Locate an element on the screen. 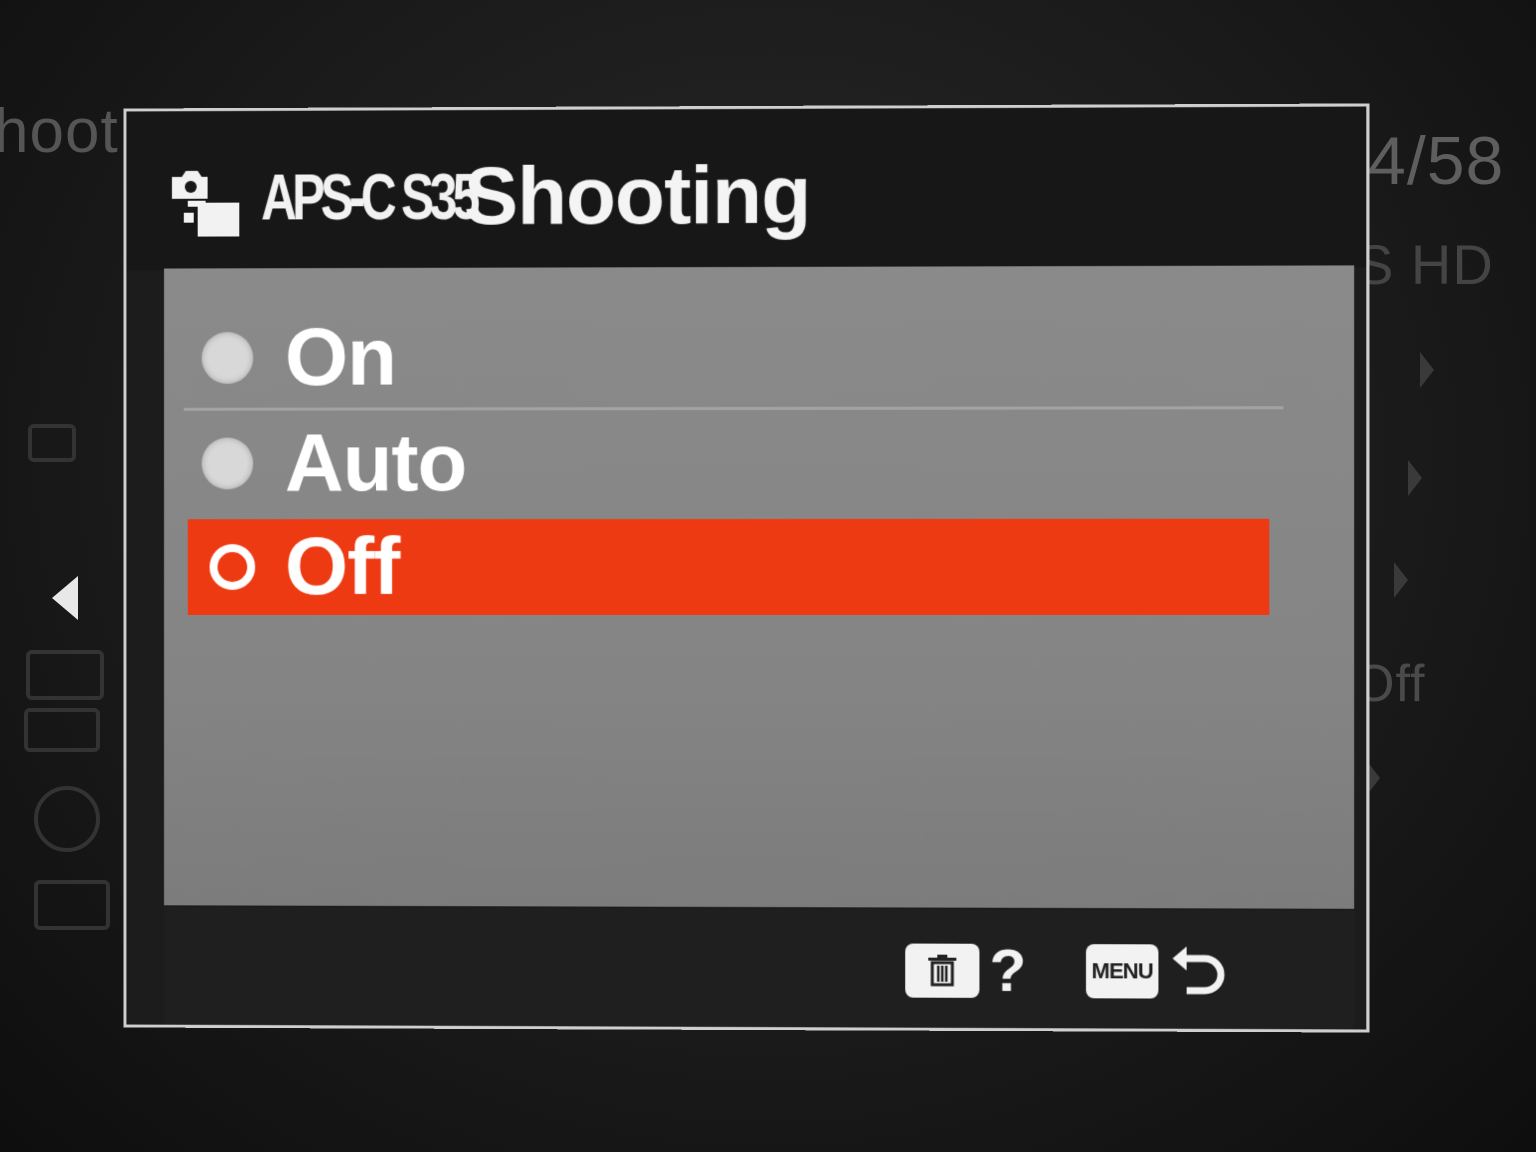 This screenshot has height=1152, width=1536. return-arrow-icon is located at coordinates (1199, 970).